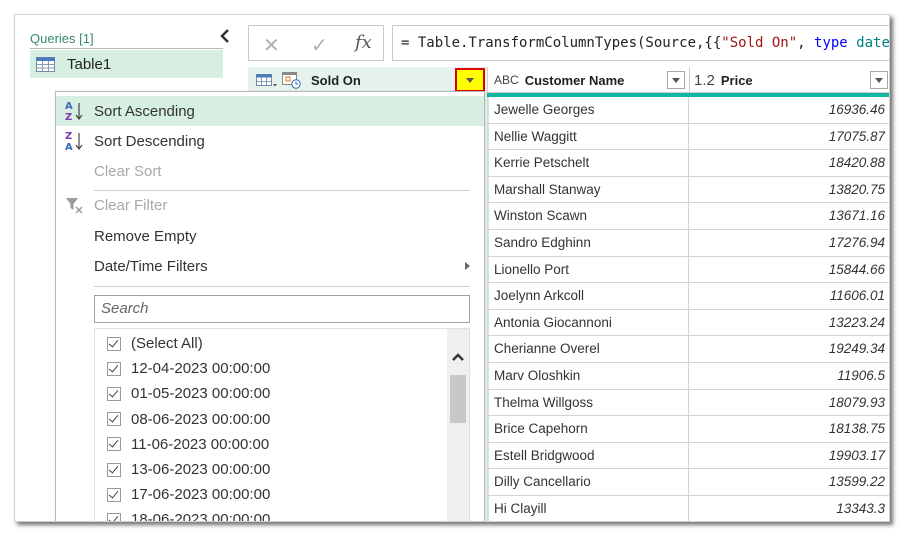  I want to click on table-row: Nellie Waggitt 17075.87, so click(688, 137).